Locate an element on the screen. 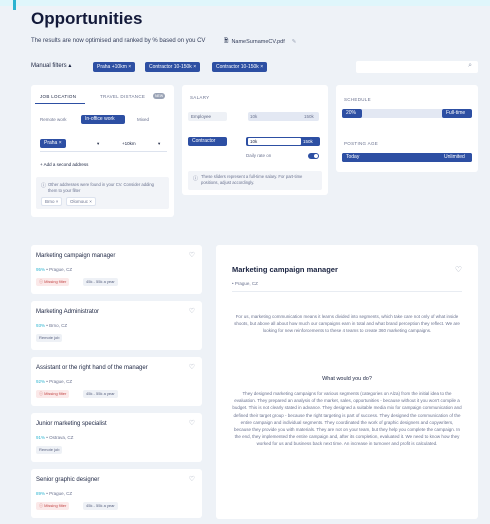 The width and height of the screenshot is (490, 524). job-meta: 91% • Ostrava, CZ is located at coordinates (55, 437).